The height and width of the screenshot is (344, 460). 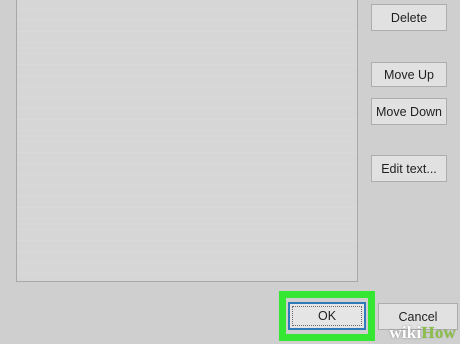 I want to click on move-up-button: Move Up, so click(x=409, y=74).